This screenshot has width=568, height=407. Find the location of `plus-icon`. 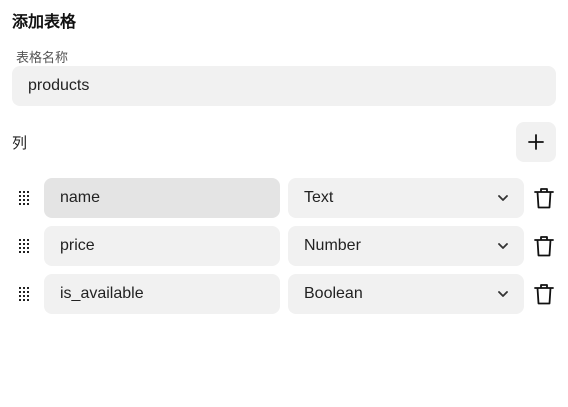

plus-icon is located at coordinates (536, 142).